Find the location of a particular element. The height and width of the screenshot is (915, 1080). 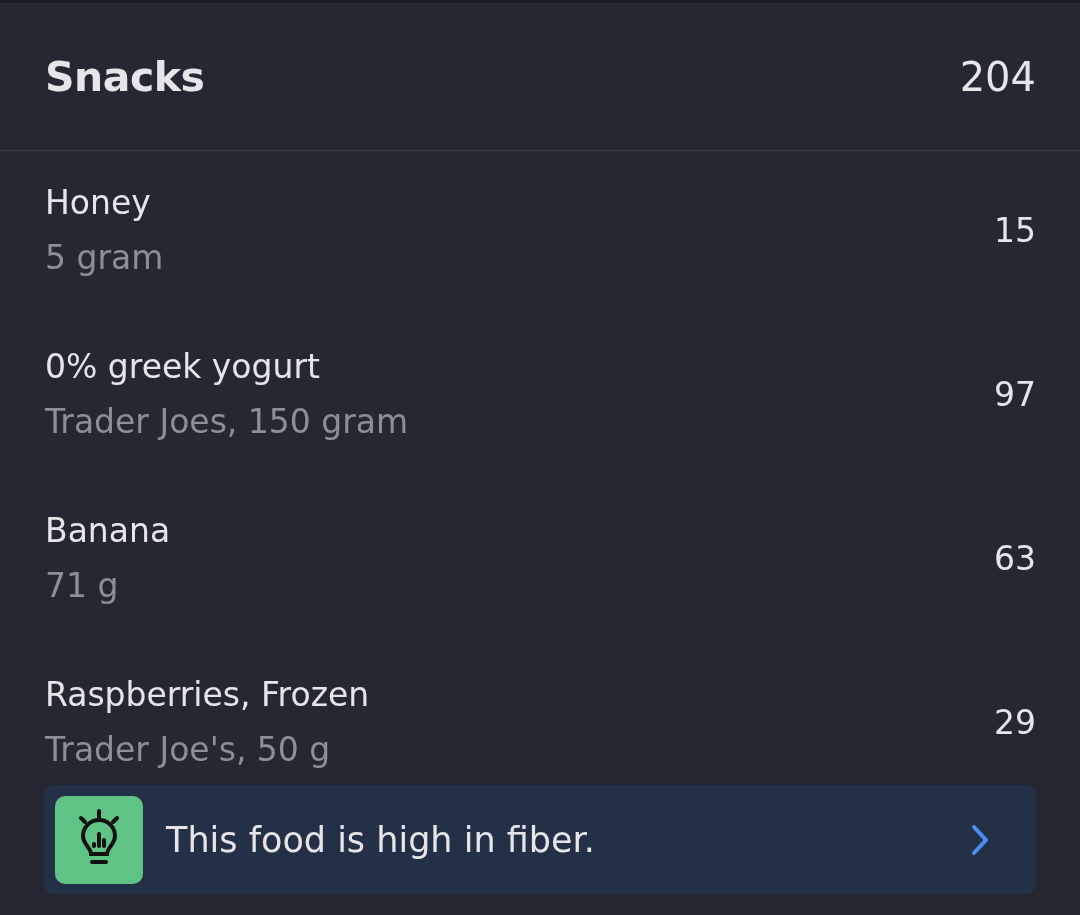

food-detail: 71 g is located at coordinates (82, 586).